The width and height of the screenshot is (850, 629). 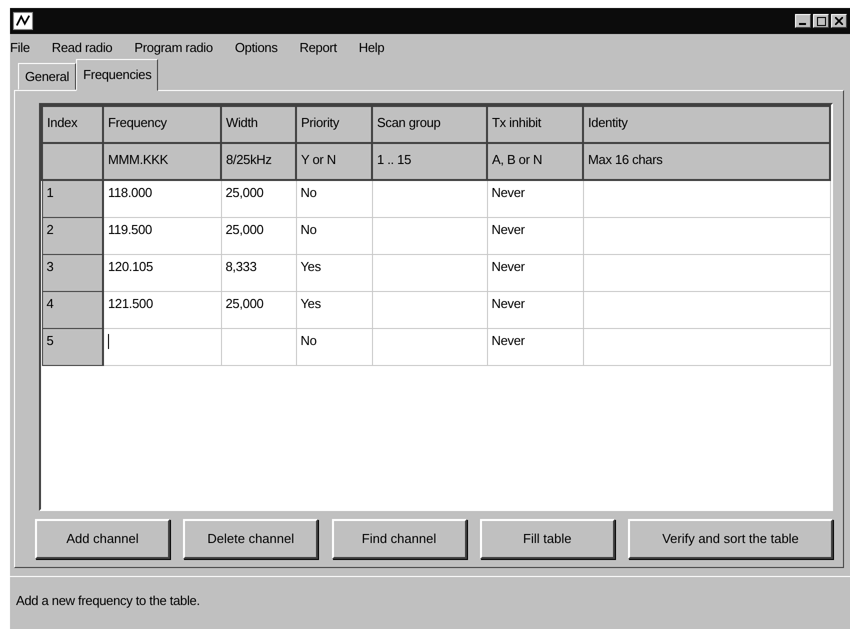 I want to click on text-cursor, so click(x=108, y=341).